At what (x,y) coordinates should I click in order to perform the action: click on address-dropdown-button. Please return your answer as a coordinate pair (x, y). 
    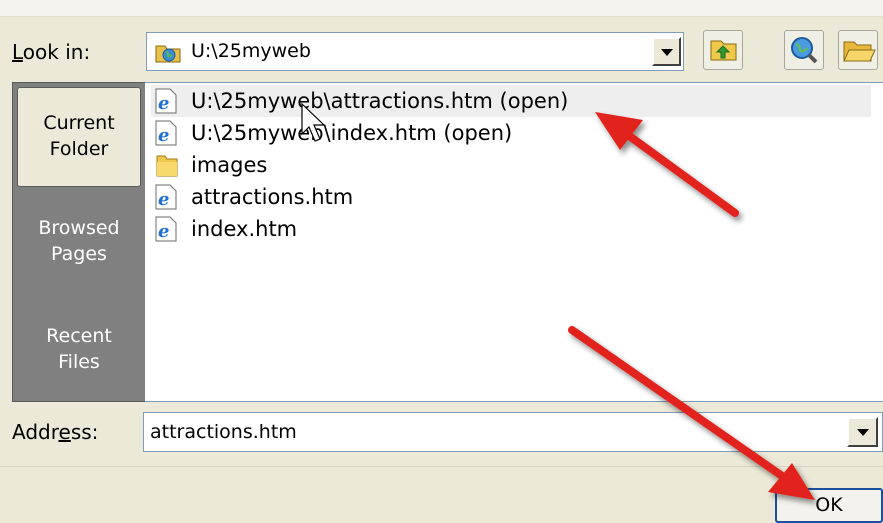
    Looking at the image, I should click on (862, 432).